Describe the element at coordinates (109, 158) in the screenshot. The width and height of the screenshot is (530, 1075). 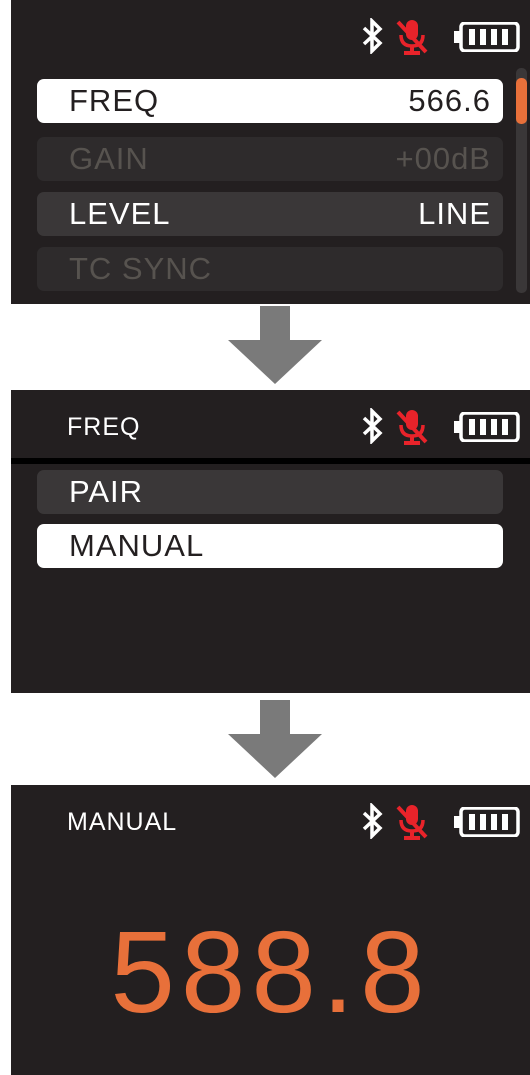
I see `menu-item-label: GAIN` at that location.